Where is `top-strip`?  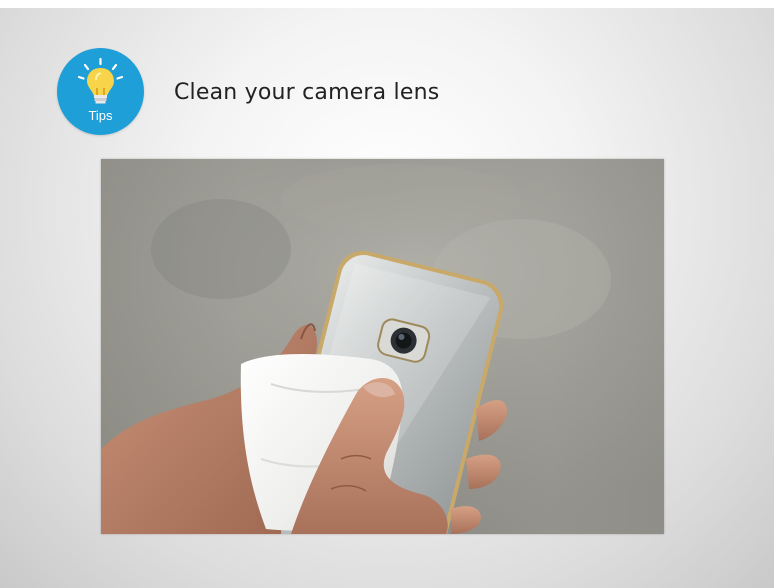
top-strip is located at coordinates (387, 4).